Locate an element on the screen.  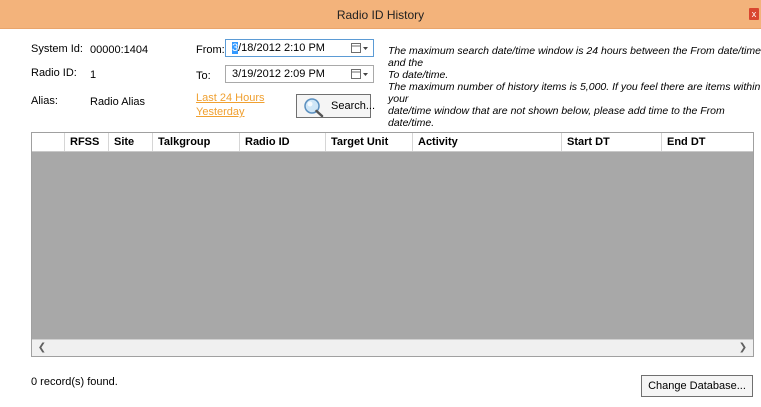
system-id-value: 00000:1404 is located at coordinates (119, 50).